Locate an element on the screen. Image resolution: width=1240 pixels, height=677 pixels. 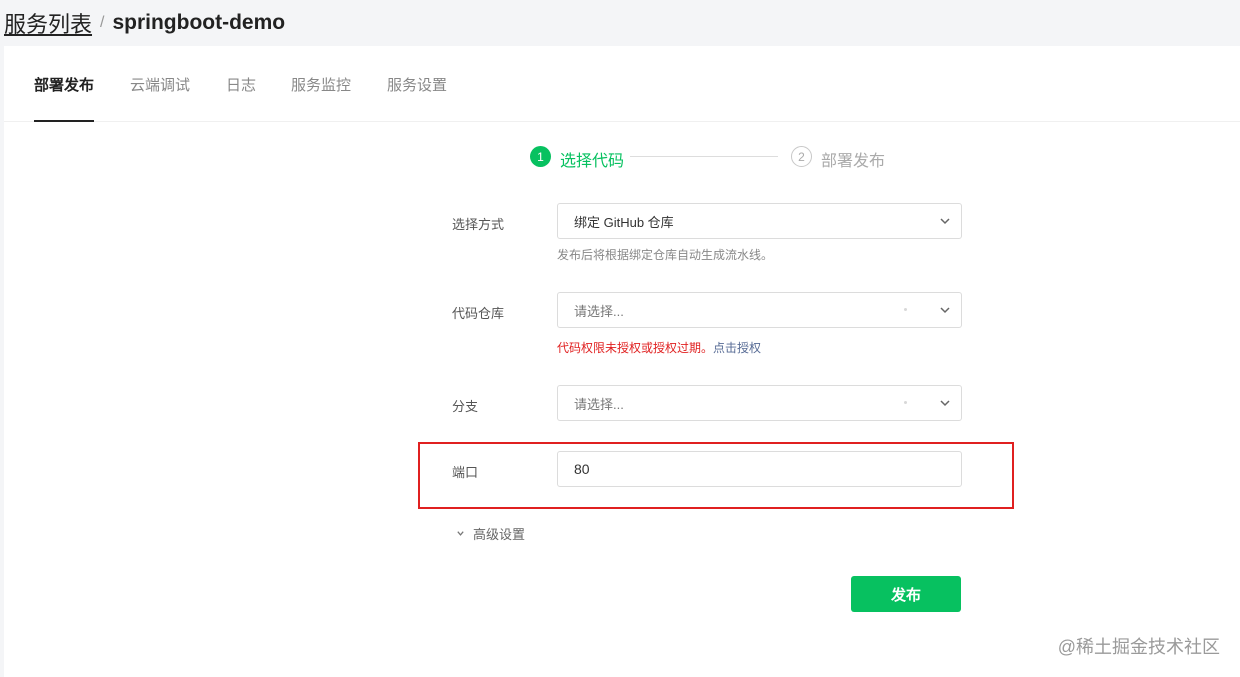
step-1-label: 选择代码 is located at coordinates (592, 161).